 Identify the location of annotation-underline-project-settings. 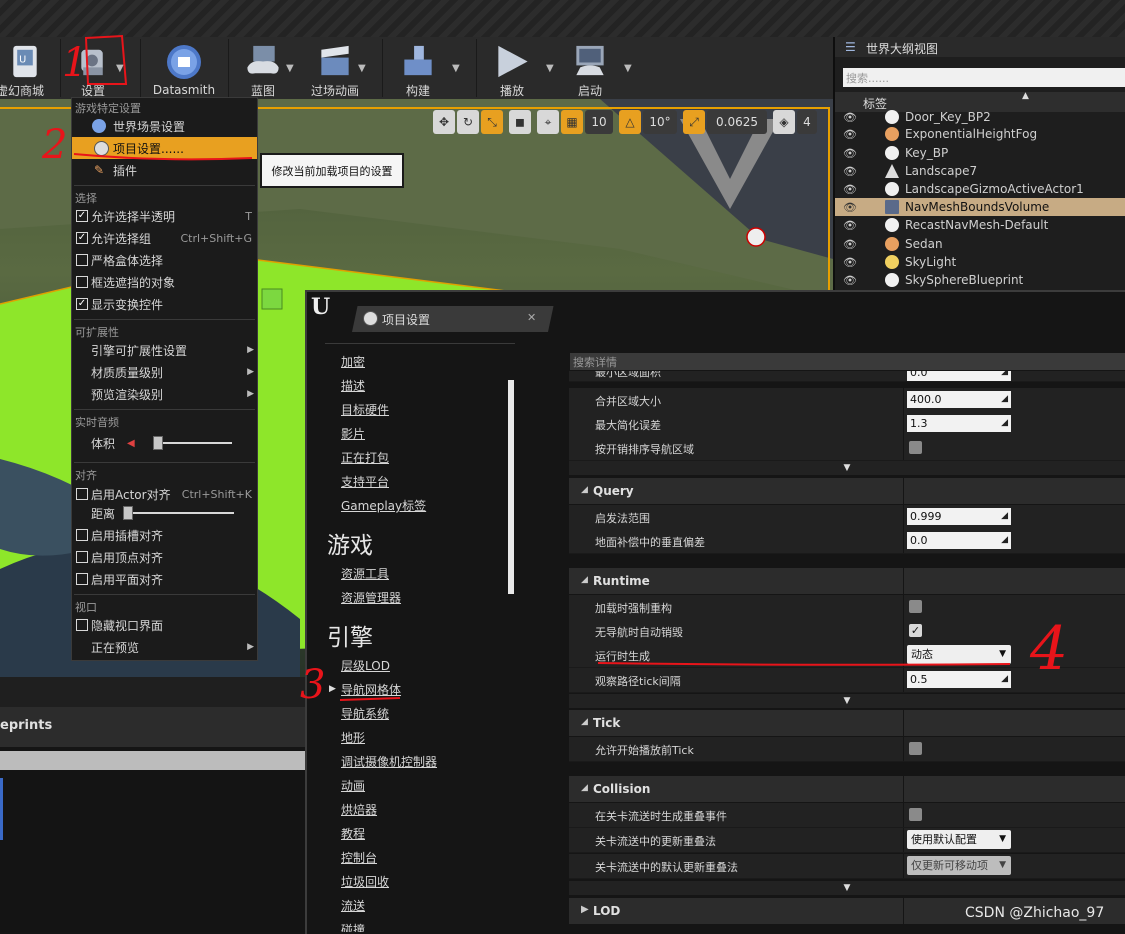
(163, 157).